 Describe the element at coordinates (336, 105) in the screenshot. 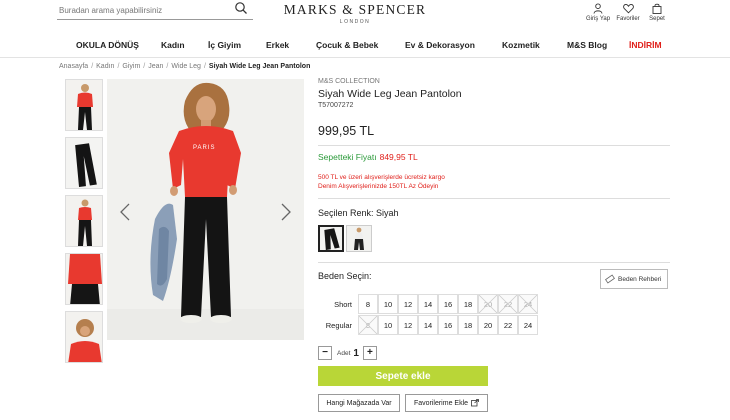

I see `product-sku: T57007272` at that location.